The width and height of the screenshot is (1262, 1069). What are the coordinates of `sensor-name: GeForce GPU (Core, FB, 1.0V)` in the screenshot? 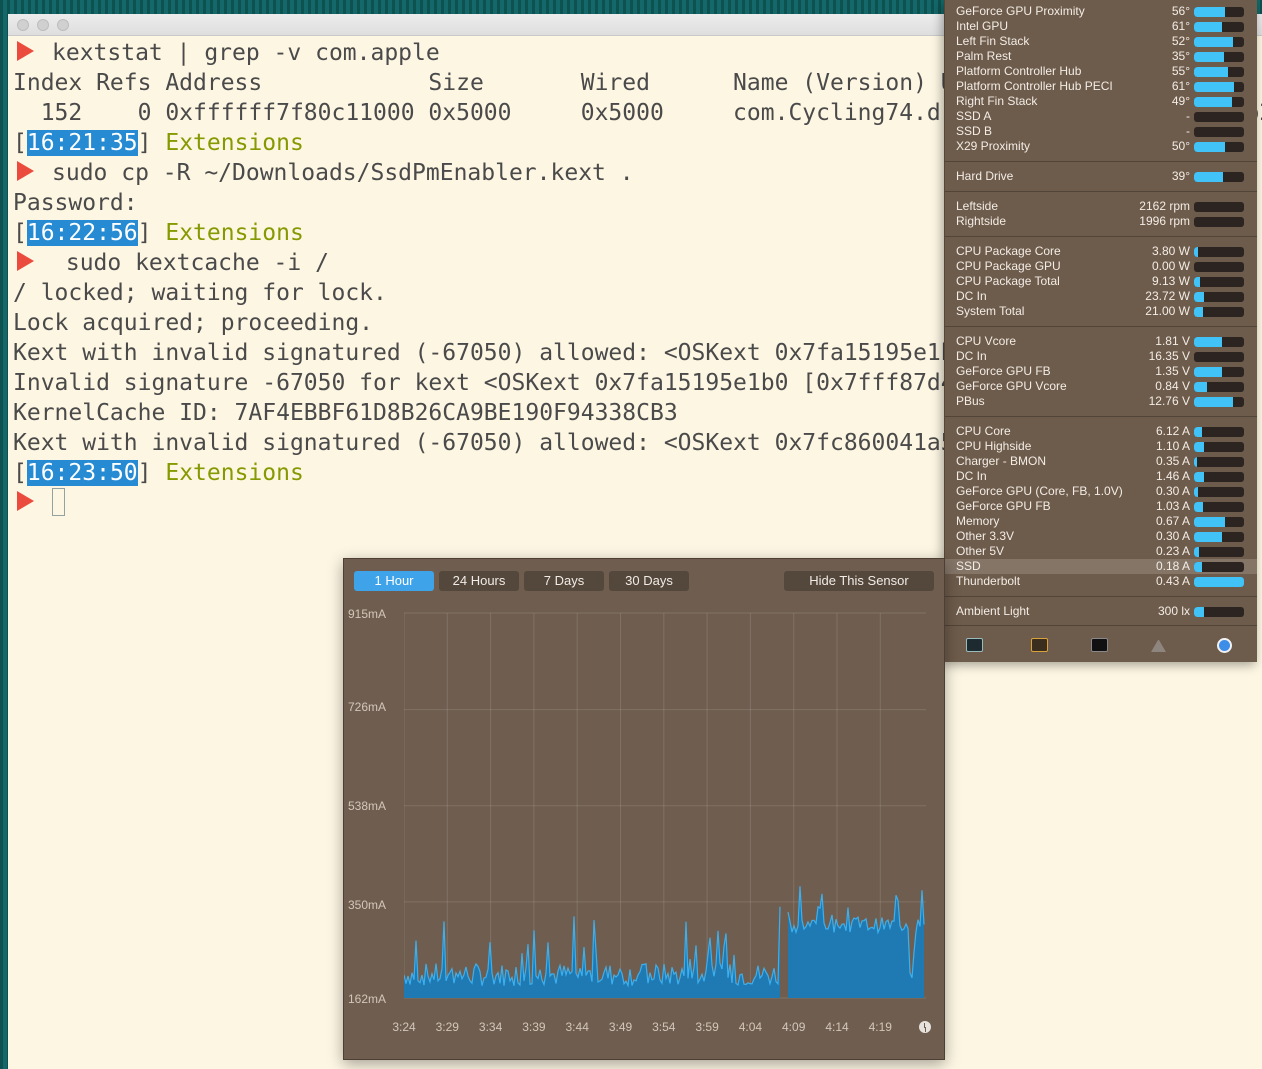 It's located at (1039, 491).